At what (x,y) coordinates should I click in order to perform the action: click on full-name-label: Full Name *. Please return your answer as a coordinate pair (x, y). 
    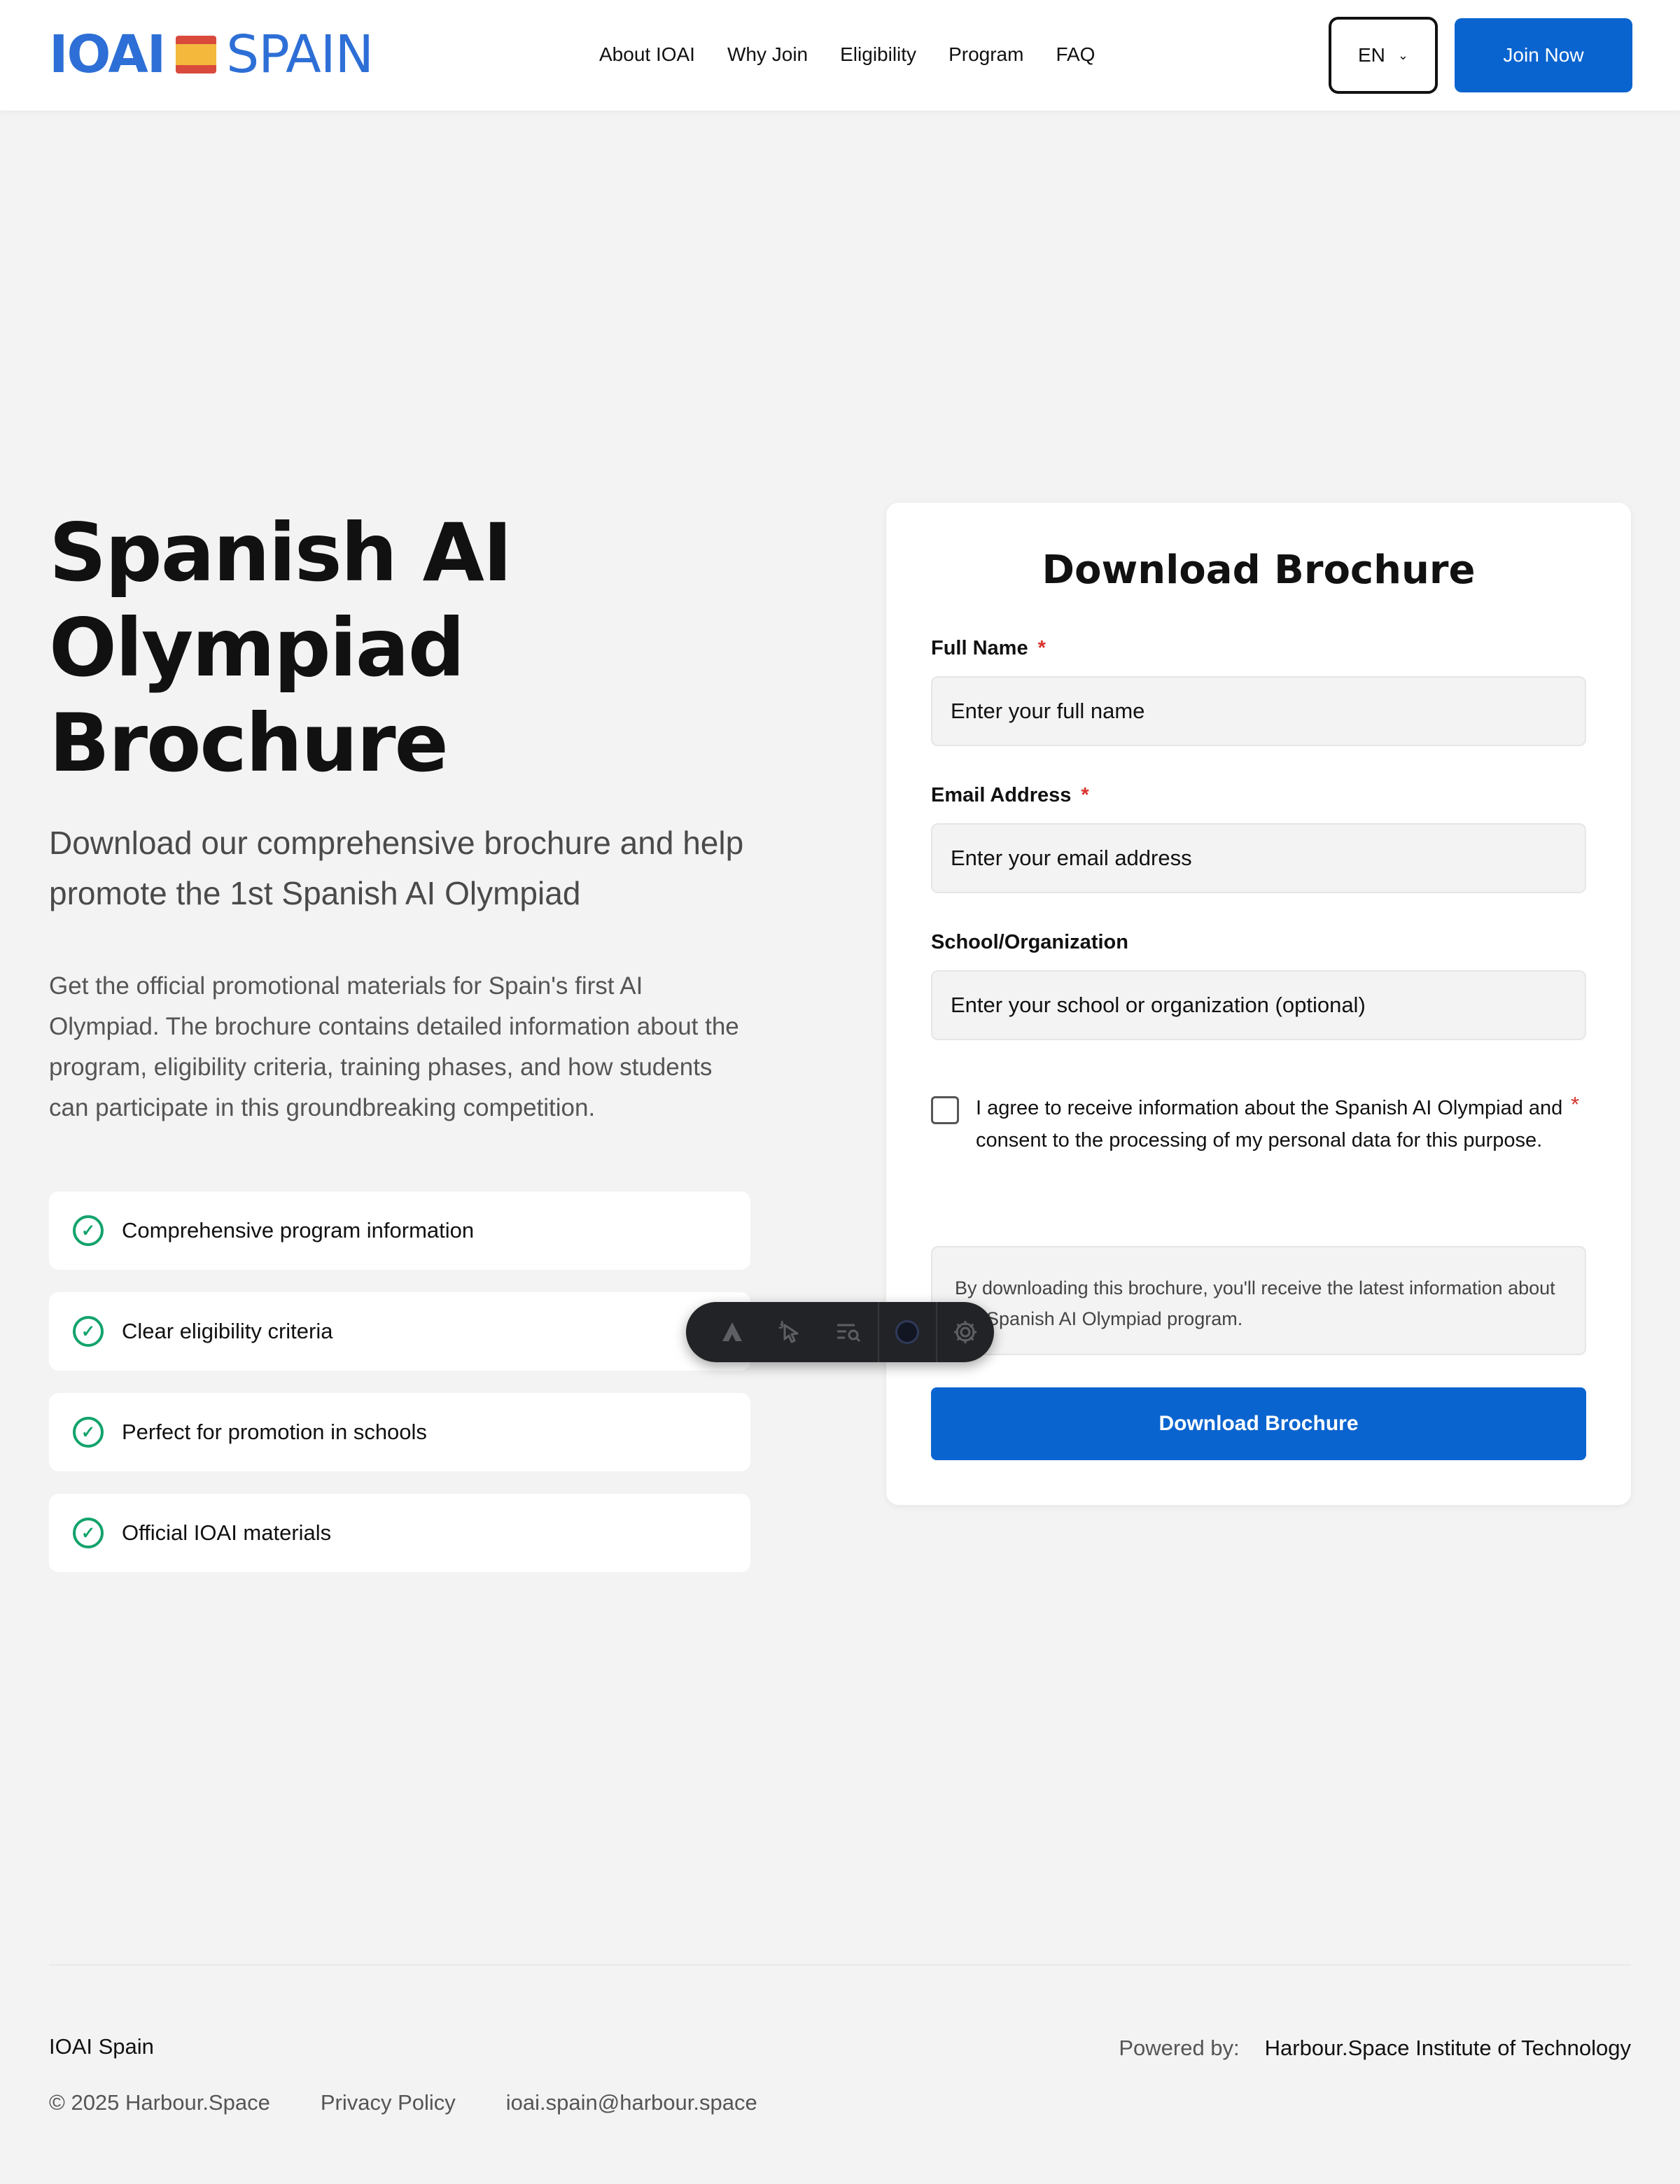
    Looking at the image, I should click on (988, 648).